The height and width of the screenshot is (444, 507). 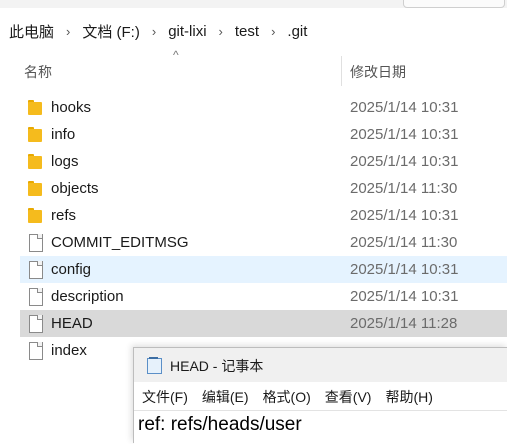 What do you see at coordinates (187, 31) in the screenshot?
I see `breadcrumb-item-git-lixi: git-lixi` at bounding box center [187, 31].